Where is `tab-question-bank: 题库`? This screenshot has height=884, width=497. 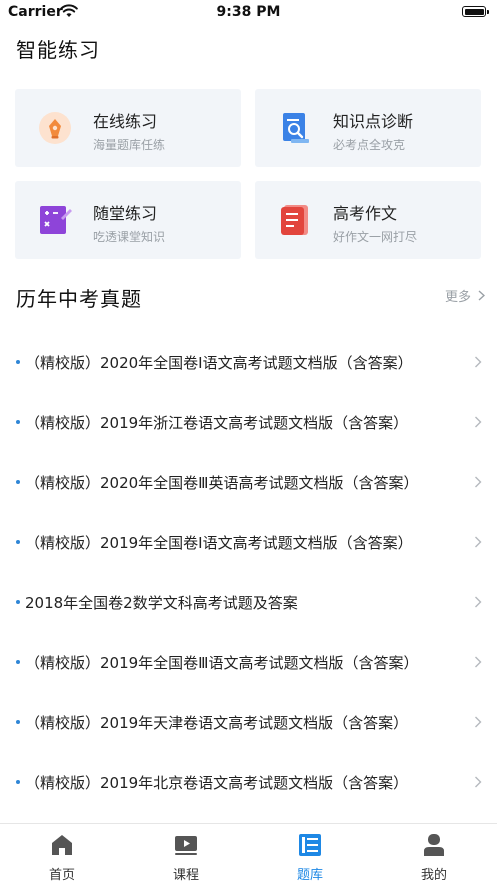 tab-question-bank: 题库 is located at coordinates (310, 854).